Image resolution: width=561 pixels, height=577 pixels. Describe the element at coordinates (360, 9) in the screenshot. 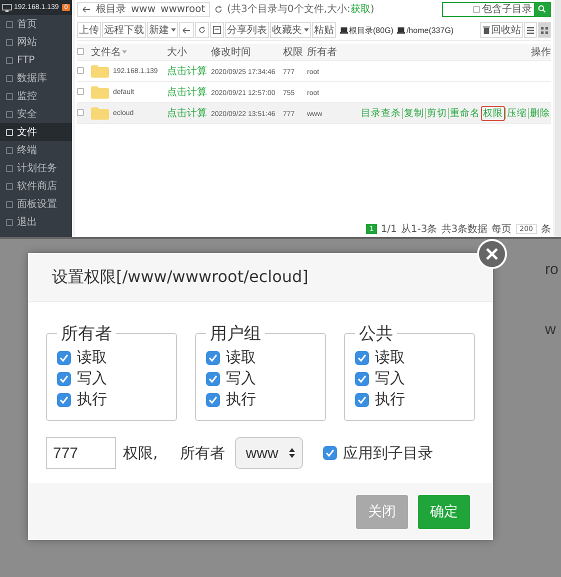

I see `get-size-link: 获取` at that location.